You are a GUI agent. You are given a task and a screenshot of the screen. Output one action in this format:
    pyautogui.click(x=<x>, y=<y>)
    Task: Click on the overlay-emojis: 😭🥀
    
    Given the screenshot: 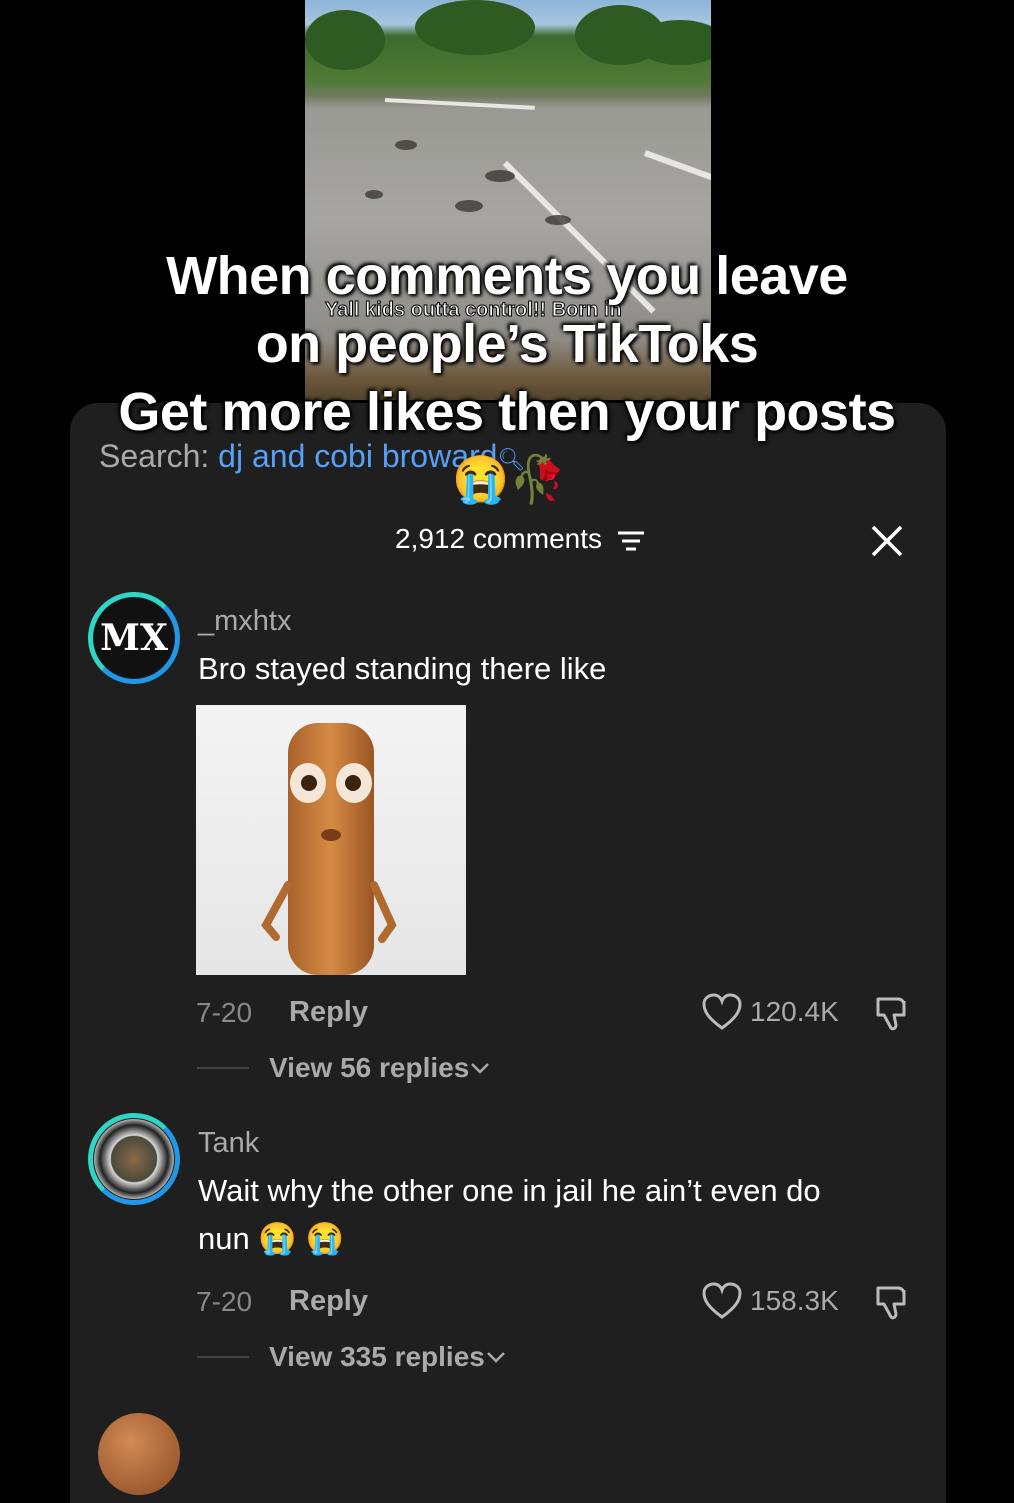 What is the action you would take?
    pyautogui.click(x=509, y=479)
    